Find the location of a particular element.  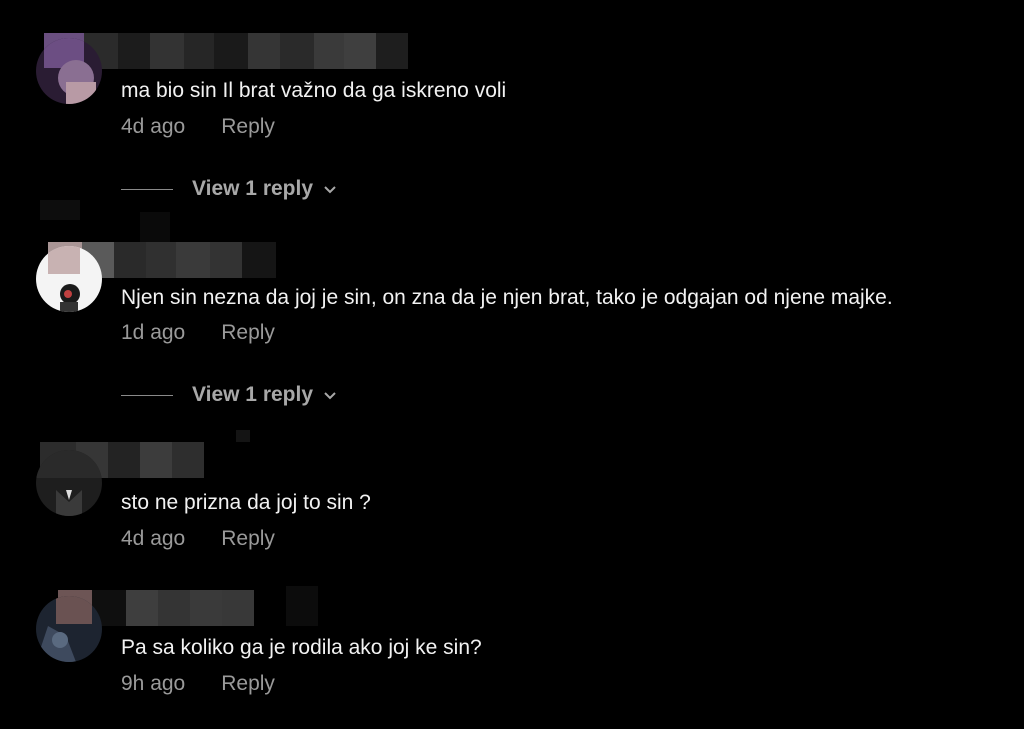

comment-text: sto ne prizna da joj to sin ? is located at coordinates (246, 502).